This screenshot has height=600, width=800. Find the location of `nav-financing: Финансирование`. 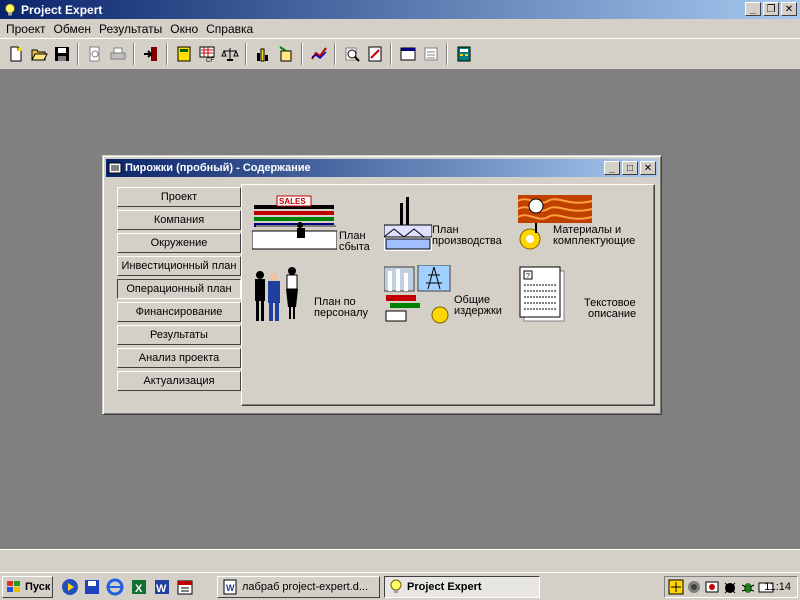

nav-financing: Финансирование is located at coordinates (179, 312).